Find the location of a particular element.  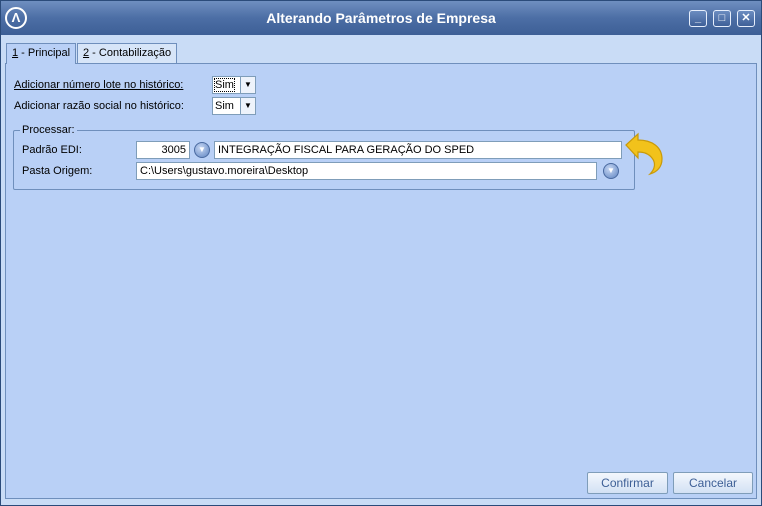

lote-select: Sim ▼ is located at coordinates (234, 85).